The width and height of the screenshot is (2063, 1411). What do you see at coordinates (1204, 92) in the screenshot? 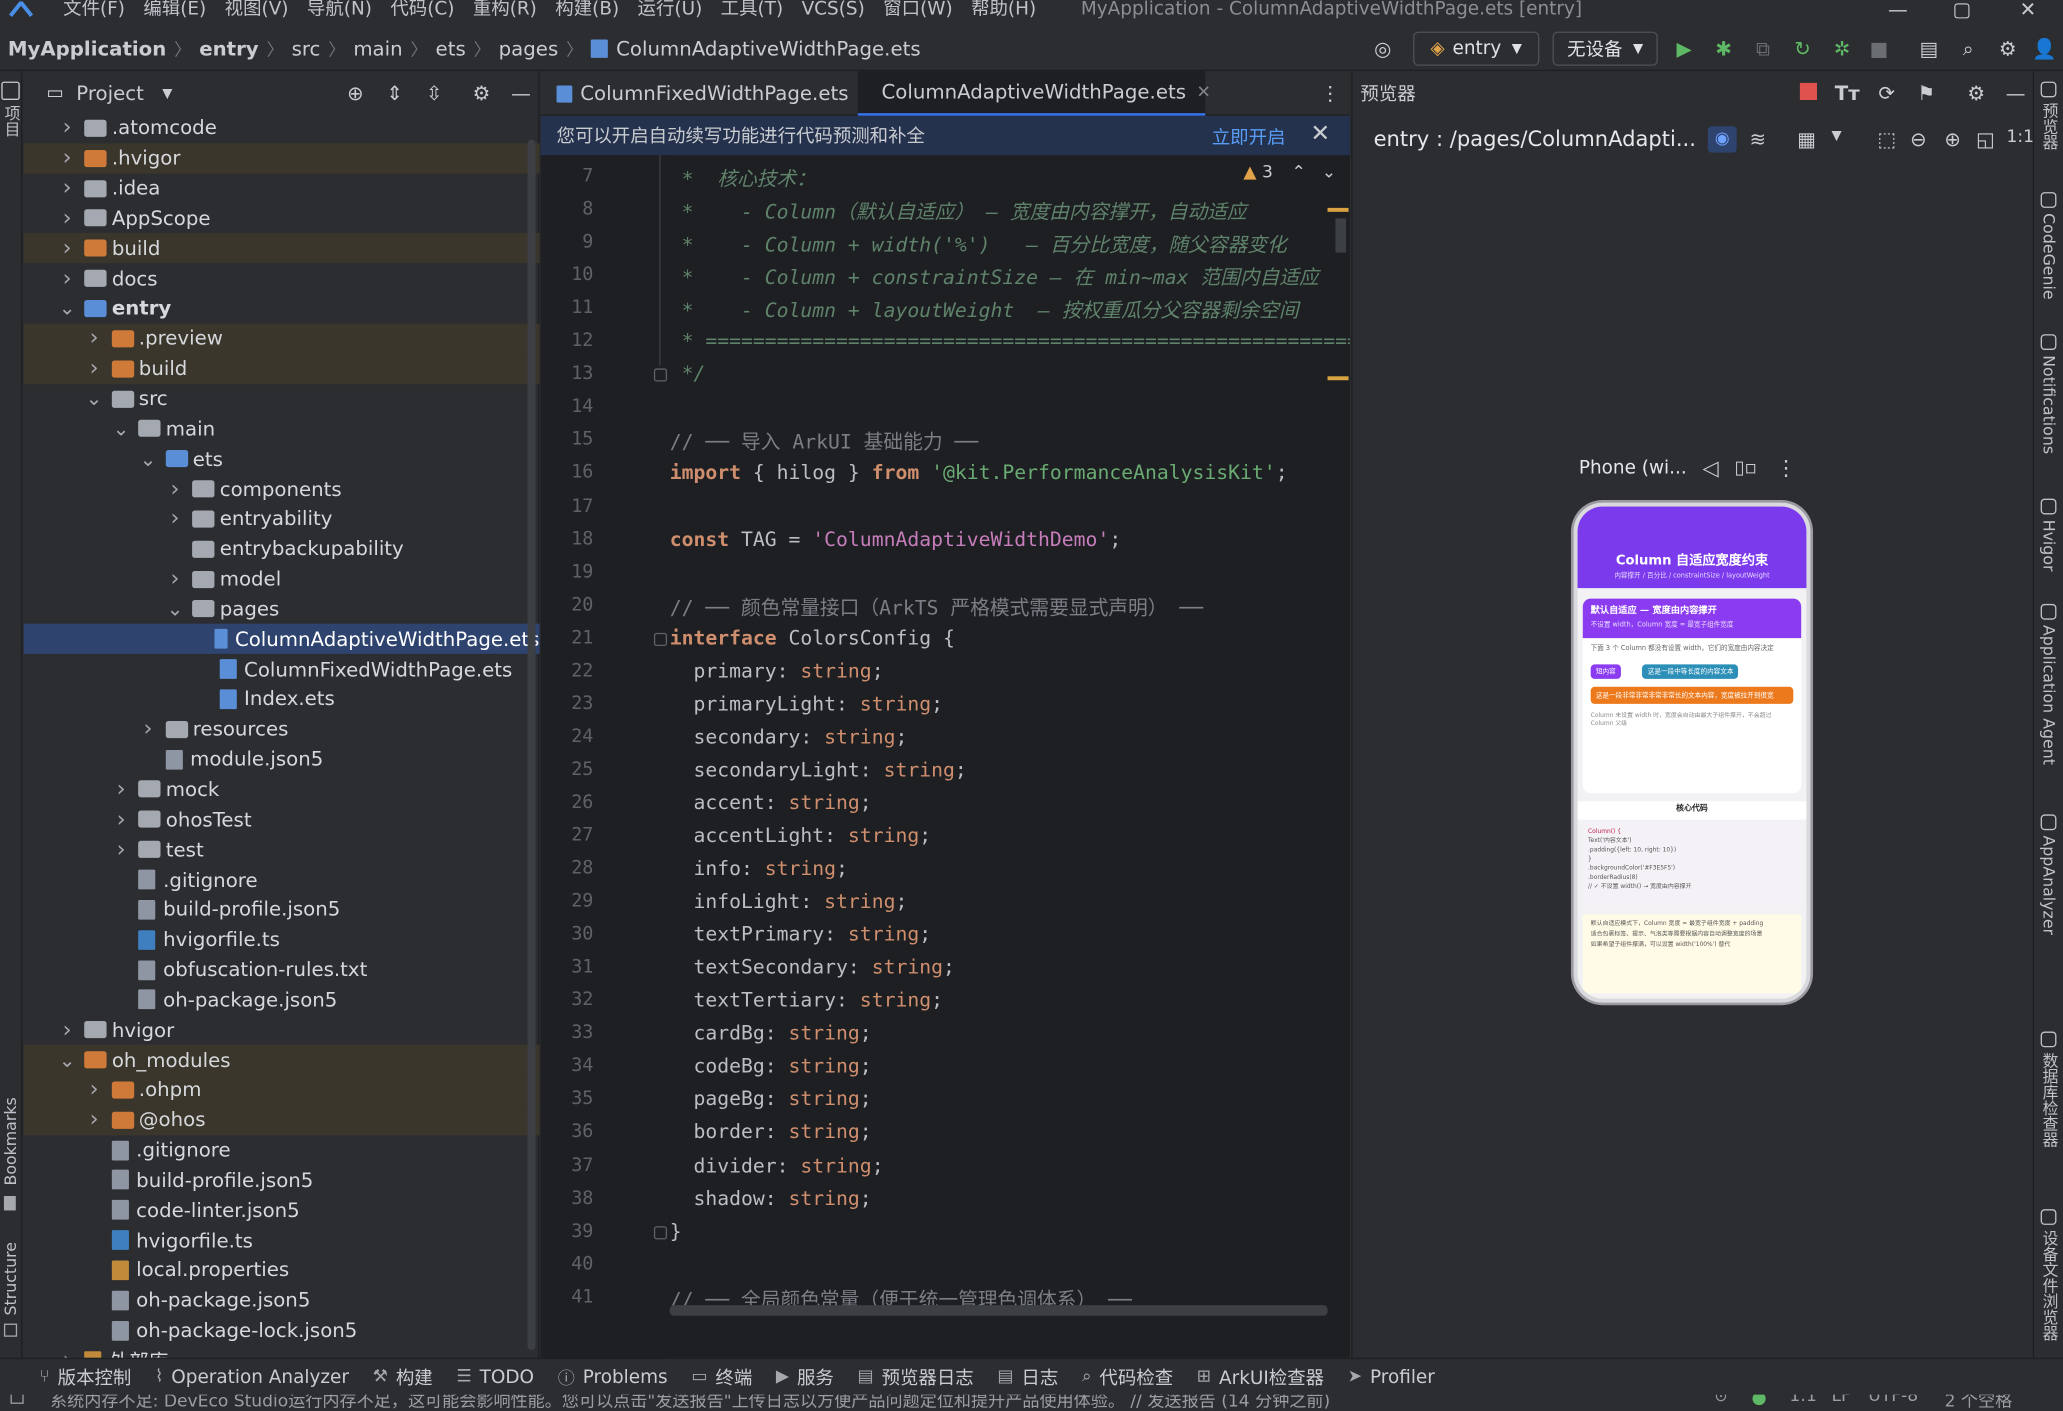
I see `close-tab-icon: ✕` at bounding box center [1204, 92].